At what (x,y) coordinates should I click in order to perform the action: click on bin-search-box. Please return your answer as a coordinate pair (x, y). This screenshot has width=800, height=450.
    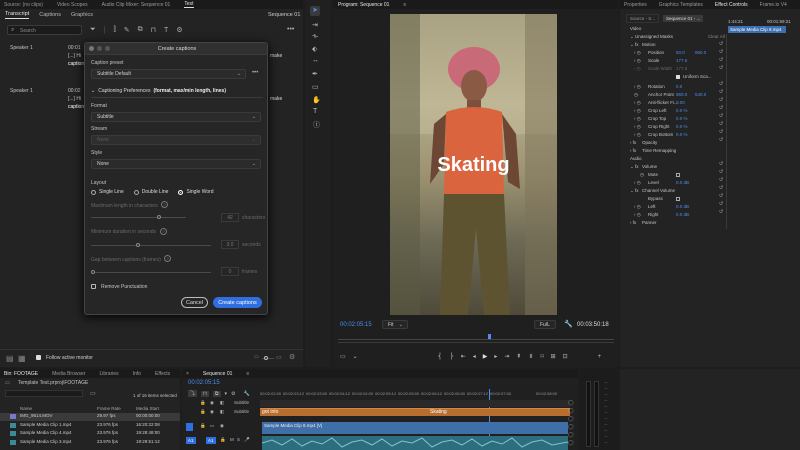
    Looking at the image, I should click on (44, 393).